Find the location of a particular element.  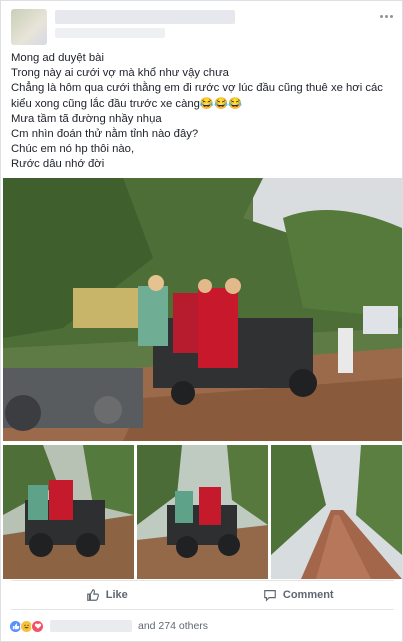

post-line: Cm nhìn đoán thử nằm tỉnh nào đây? is located at coordinates (105, 134).